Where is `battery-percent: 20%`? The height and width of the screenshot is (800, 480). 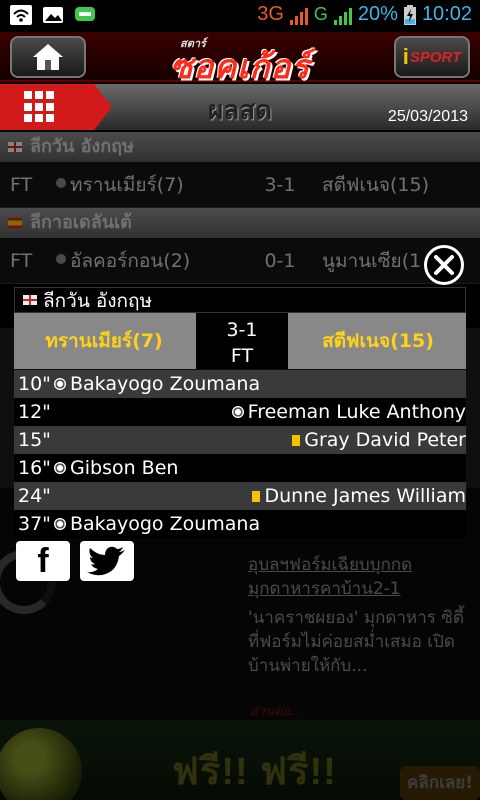 battery-percent: 20% is located at coordinates (377, 14).